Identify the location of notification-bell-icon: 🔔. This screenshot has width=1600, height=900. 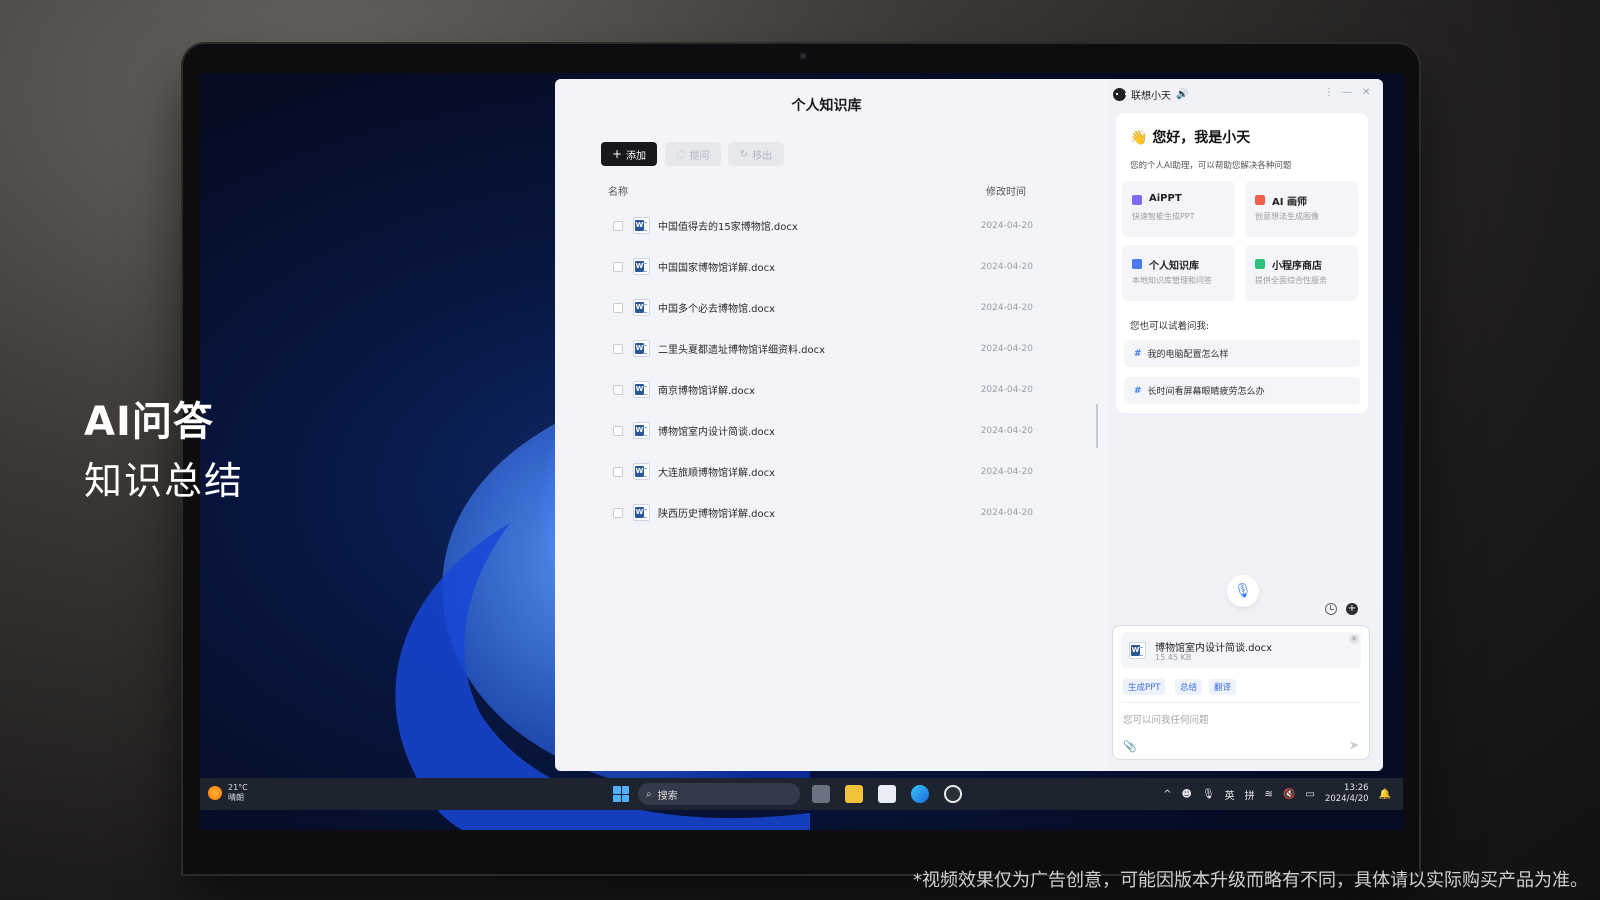
(1385, 794).